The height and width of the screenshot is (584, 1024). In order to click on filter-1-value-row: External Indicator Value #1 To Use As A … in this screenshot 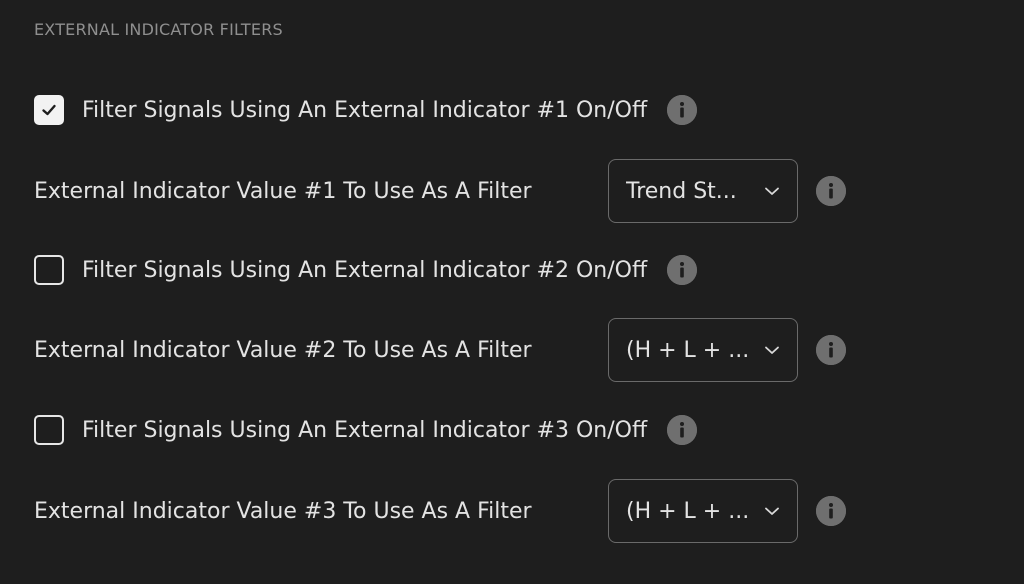, I will do `click(444, 191)`.